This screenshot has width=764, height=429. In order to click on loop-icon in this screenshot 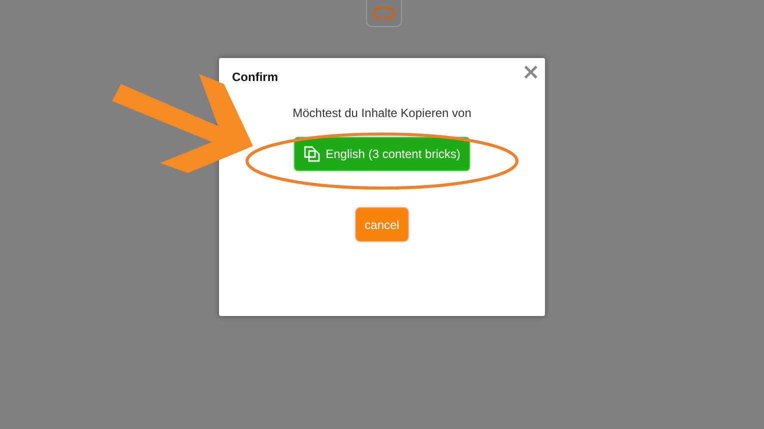, I will do `click(384, 13)`.